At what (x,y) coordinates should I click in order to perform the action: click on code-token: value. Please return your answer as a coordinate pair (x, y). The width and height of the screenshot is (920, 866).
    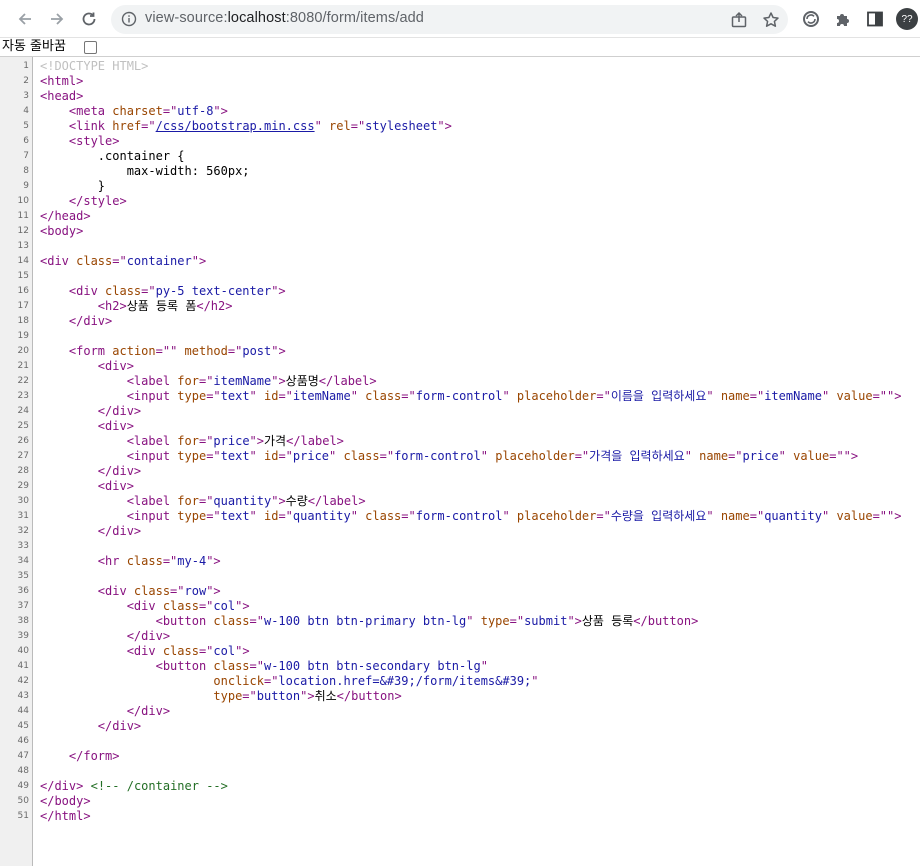
    Looking at the image, I should click on (854, 516).